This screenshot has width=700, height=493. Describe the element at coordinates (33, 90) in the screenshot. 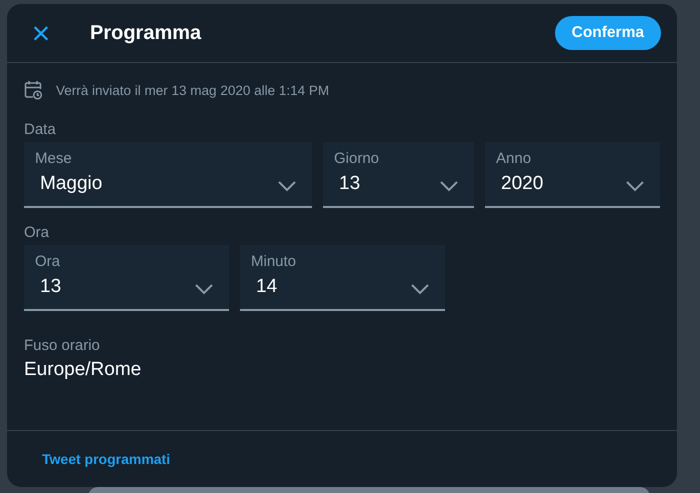

I see `calendar-clock-icon` at that location.